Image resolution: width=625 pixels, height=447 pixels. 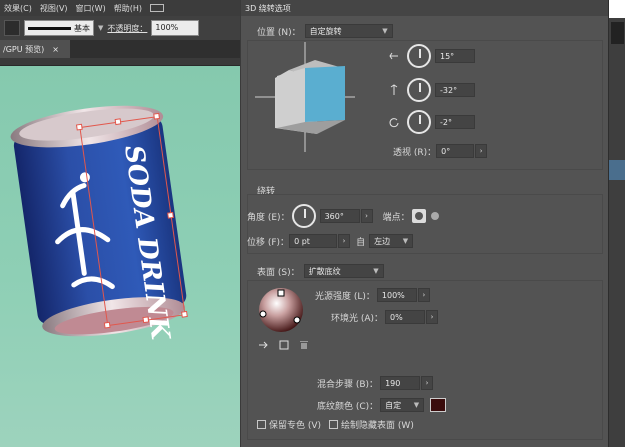 What do you see at coordinates (382, 241) in the screenshot?
I see `from-select-value: 左边` at bounding box center [382, 241].